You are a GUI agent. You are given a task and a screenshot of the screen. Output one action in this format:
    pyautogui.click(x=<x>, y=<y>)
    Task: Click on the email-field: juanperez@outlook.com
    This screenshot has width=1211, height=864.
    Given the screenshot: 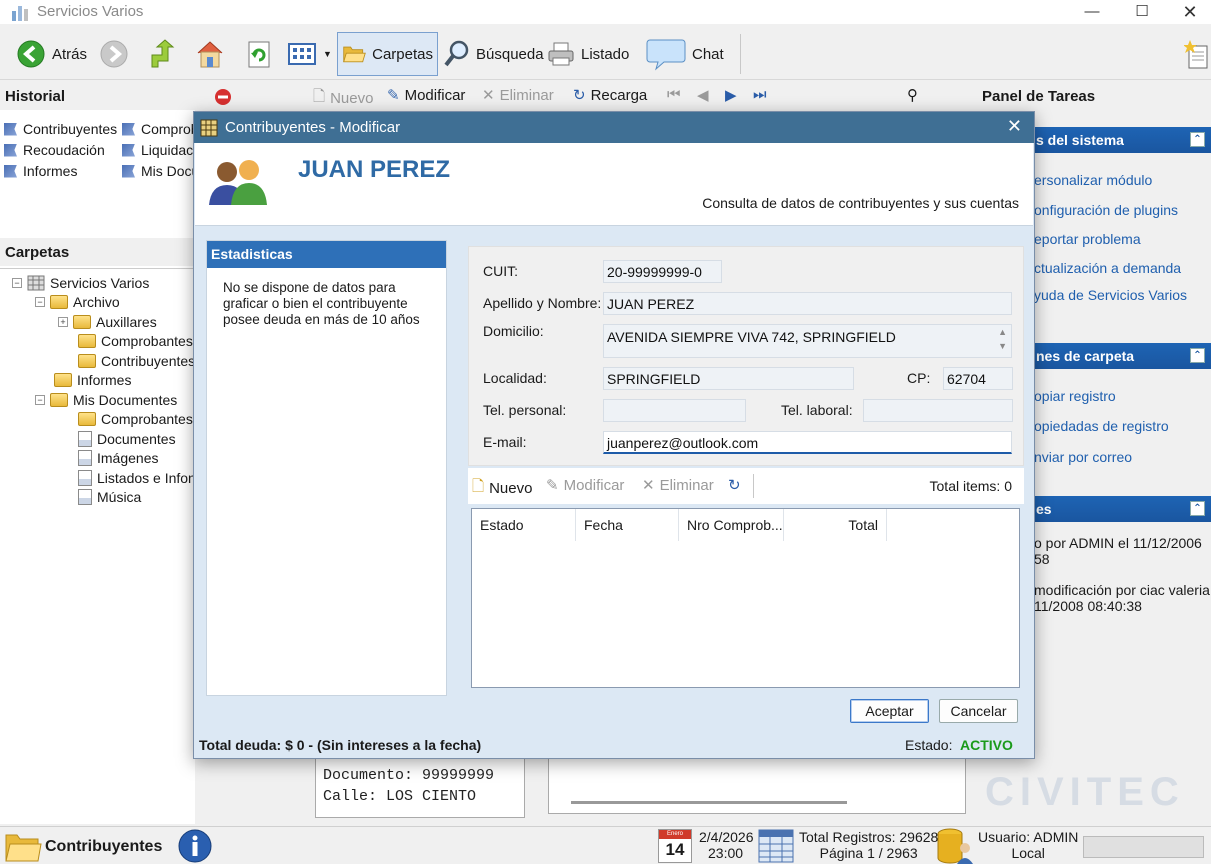 What is the action you would take?
    pyautogui.click(x=807, y=442)
    